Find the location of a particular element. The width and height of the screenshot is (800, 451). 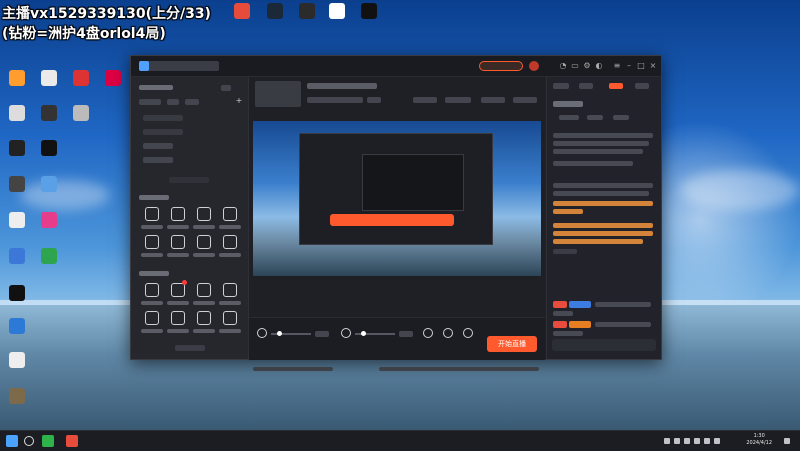

maximize-icon: □ is located at coordinates (641, 66).